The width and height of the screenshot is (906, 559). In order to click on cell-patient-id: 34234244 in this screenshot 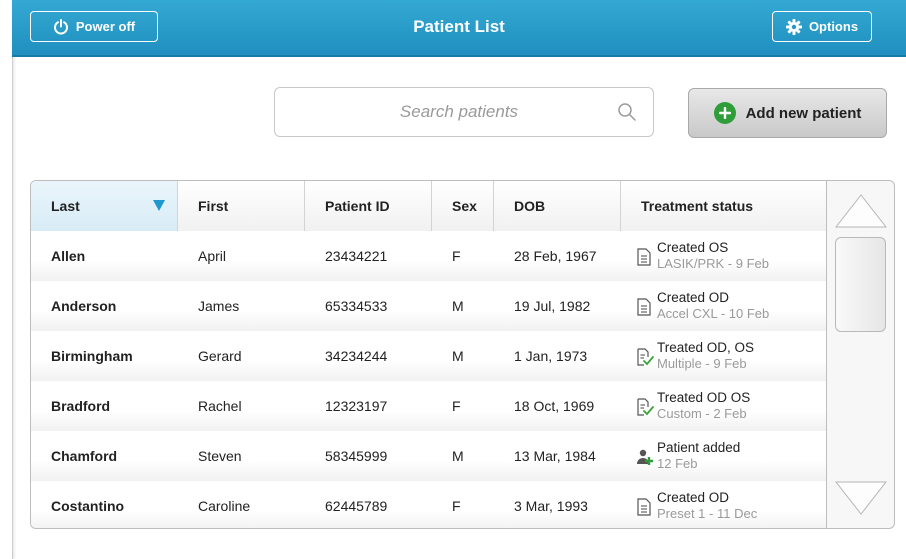, I will do `click(356, 356)`.